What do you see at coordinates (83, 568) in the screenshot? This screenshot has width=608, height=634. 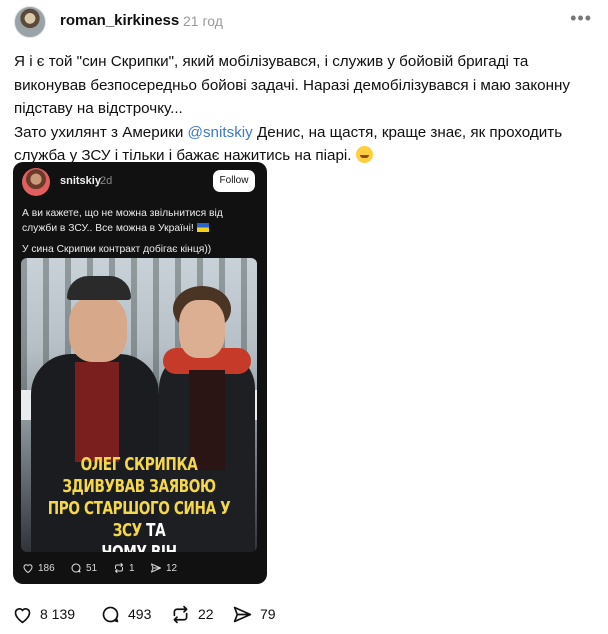 I see `quoted-reply-button: 51` at bounding box center [83, 568].